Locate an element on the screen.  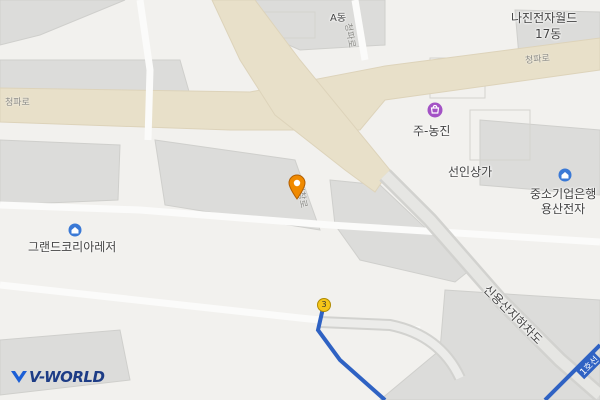
poi-junongjin: 주-농진 is located at coordinates (431, 130).